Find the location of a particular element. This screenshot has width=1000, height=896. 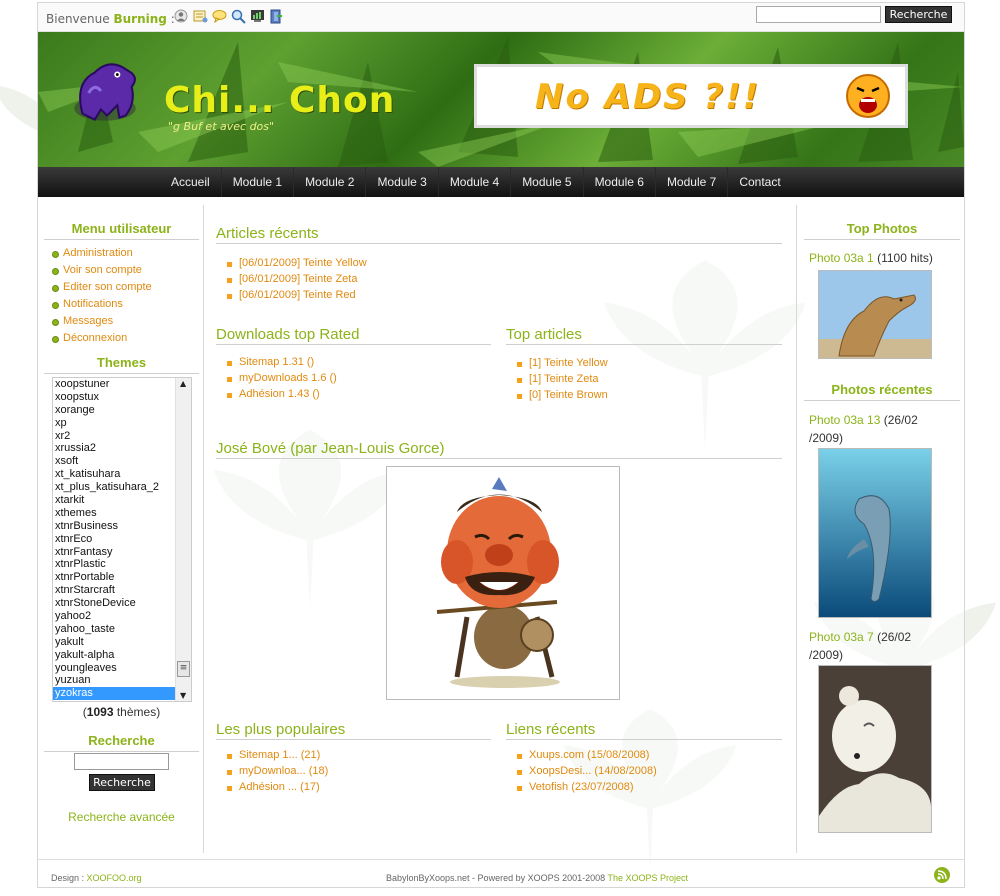

user-menu-item-messages: Messages is located at coordinates (121, 321).